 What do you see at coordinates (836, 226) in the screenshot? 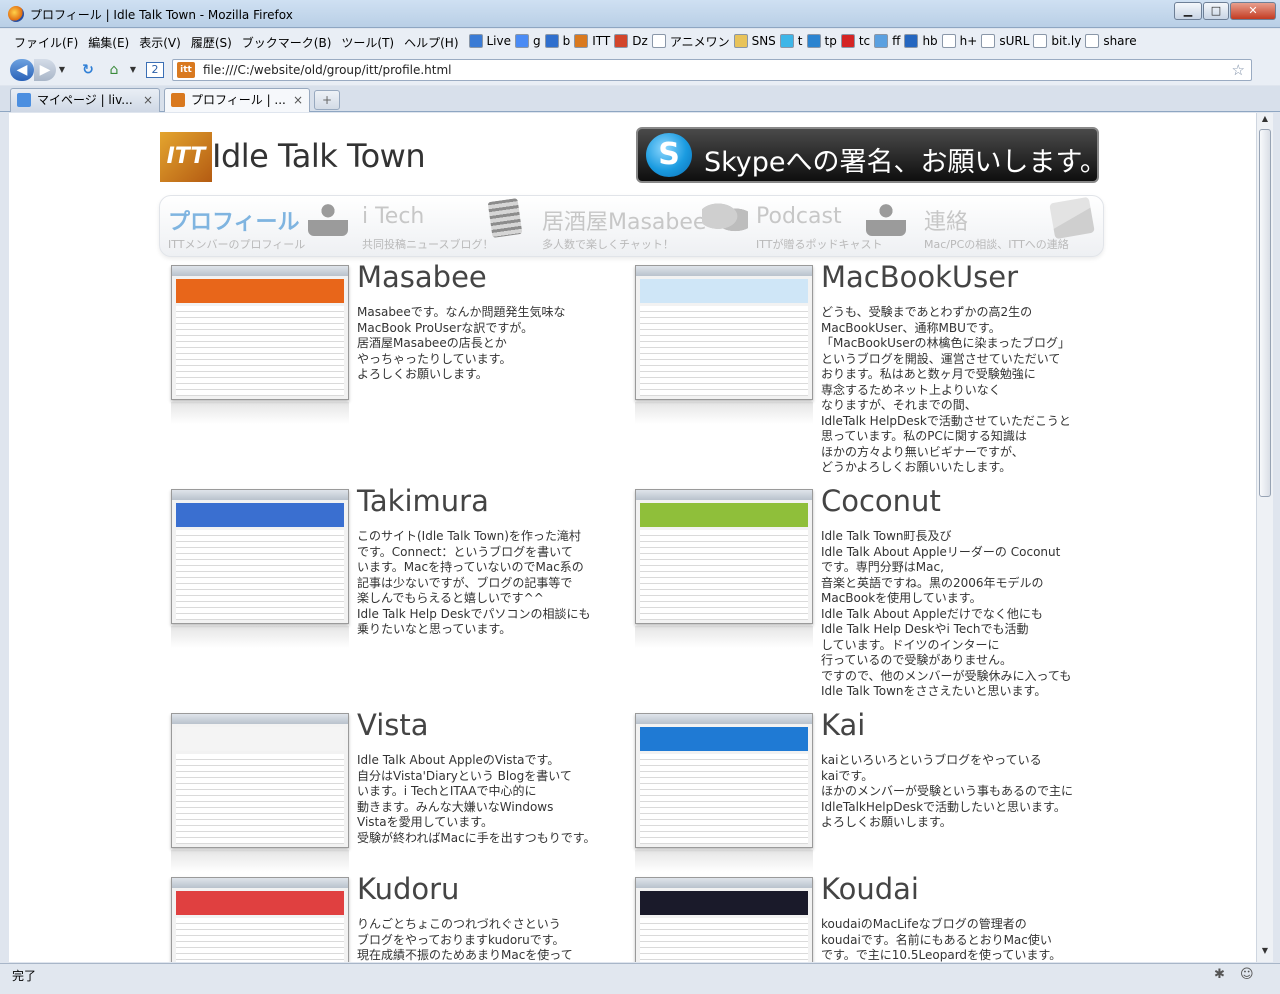
I see `nav-podcast: Podcast ITTが贈るポッドキャスト` at bounding box center [836, 226].